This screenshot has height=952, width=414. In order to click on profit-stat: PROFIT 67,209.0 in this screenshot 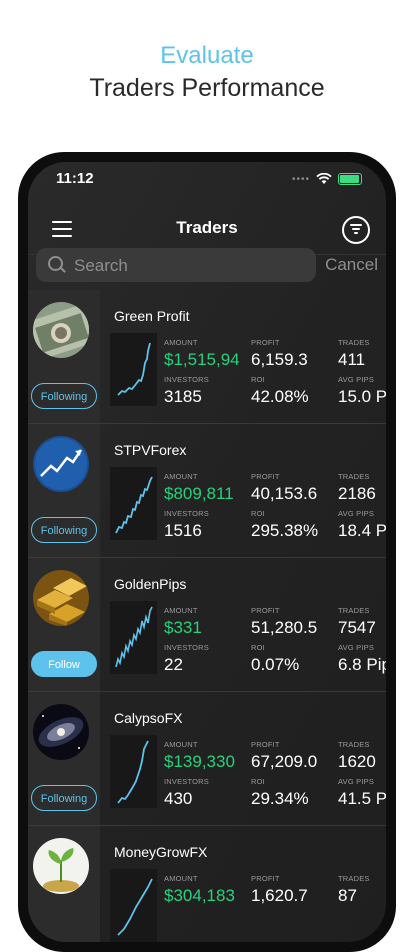, I will do `click(284, 756)`.